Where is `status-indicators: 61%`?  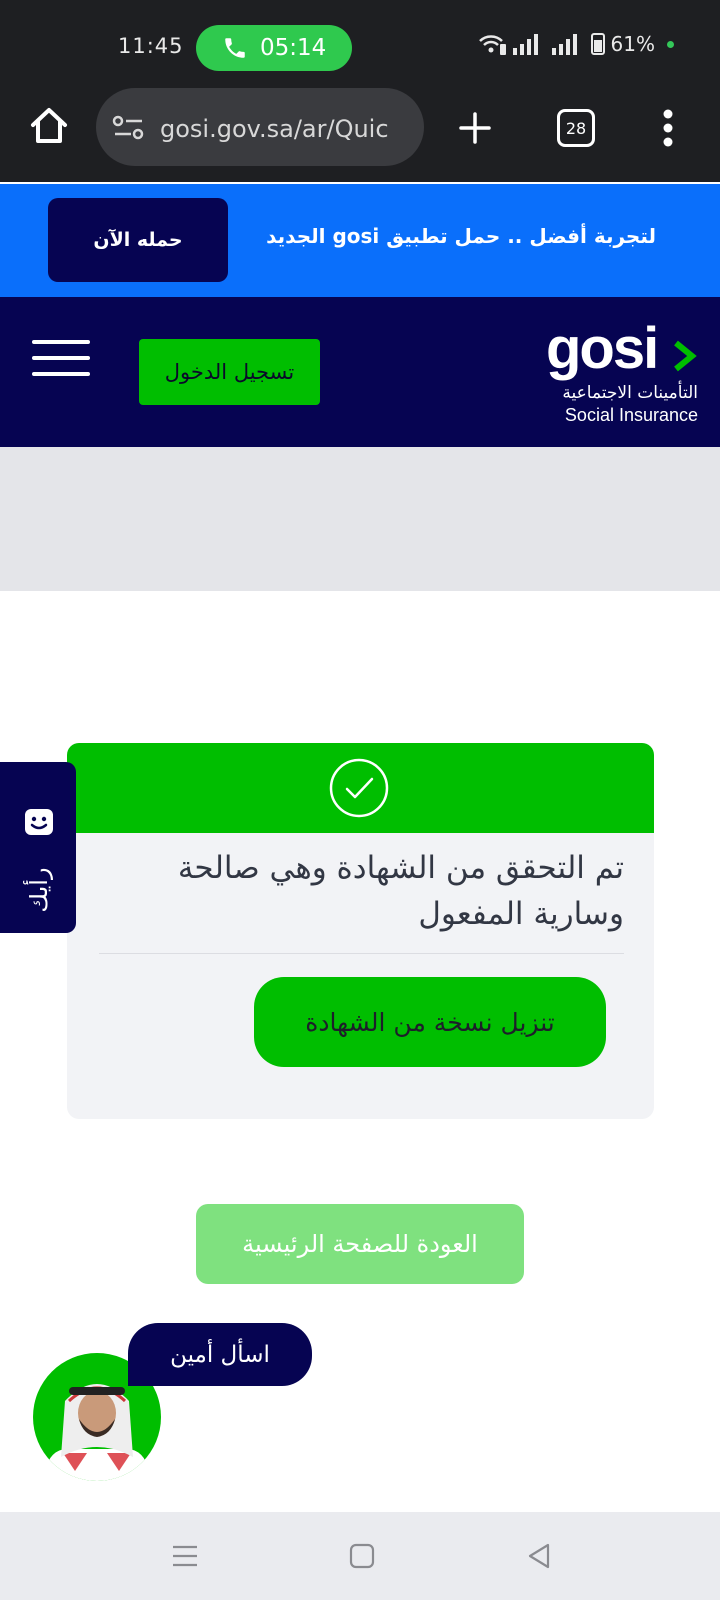 status-indicators: 61% is located at coordinates (575, 44).